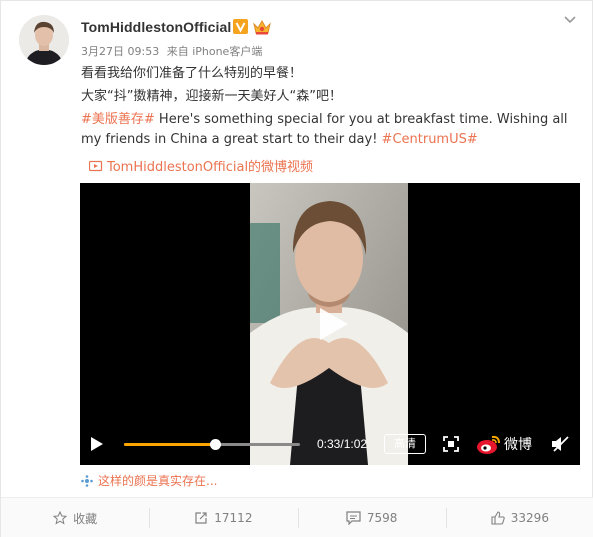 Image resolution: width=593 pixels, height=537 pixels. I want to click on chevron-down-icon, so click(570, 19).